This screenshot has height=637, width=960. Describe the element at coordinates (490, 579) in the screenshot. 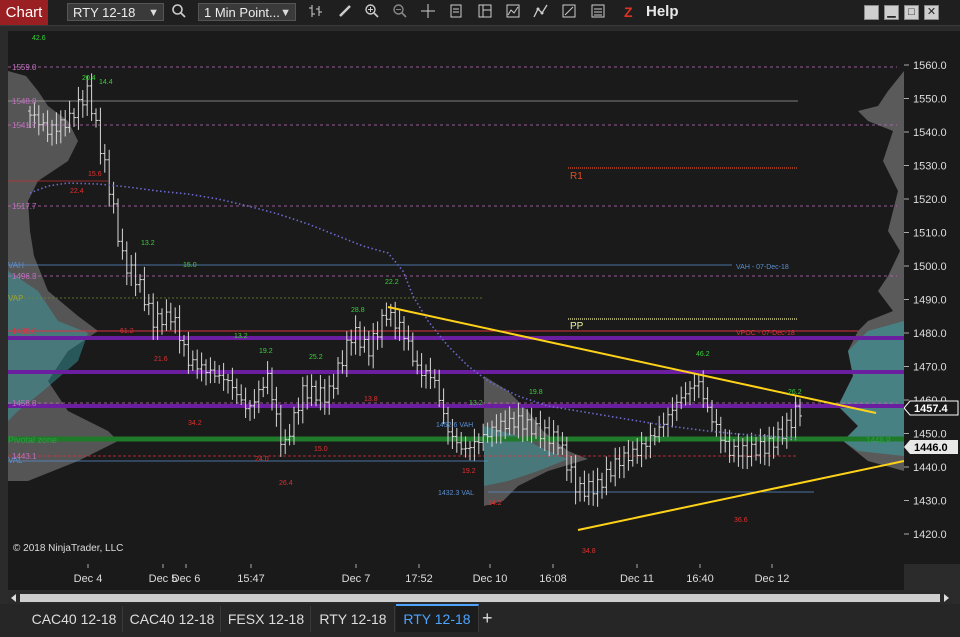

I see `time-tick-label: Dec 10` at that location.